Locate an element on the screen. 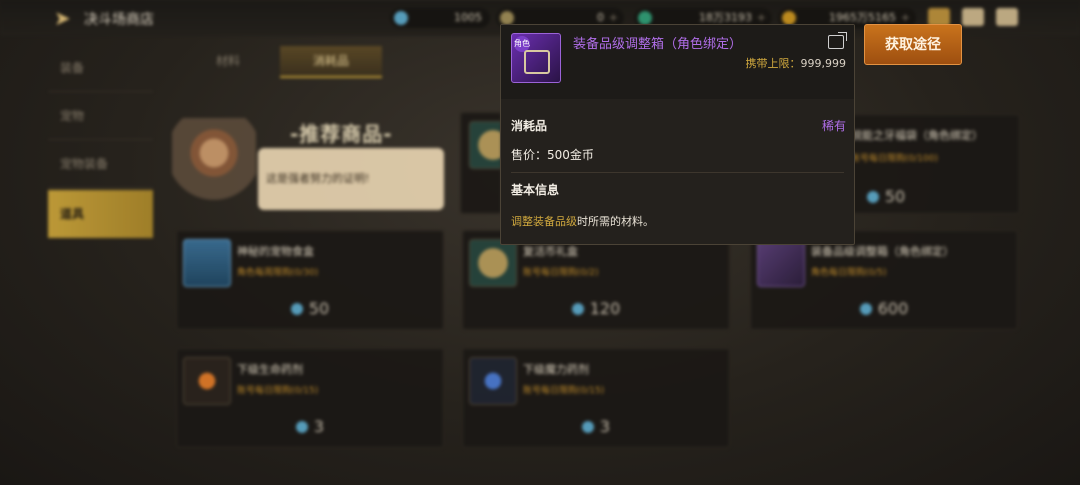 The height and width of the screenshot is (485, 1080). npc-speech-bubble: 这是强者努力的证明! is located at coordinates (351, 179).